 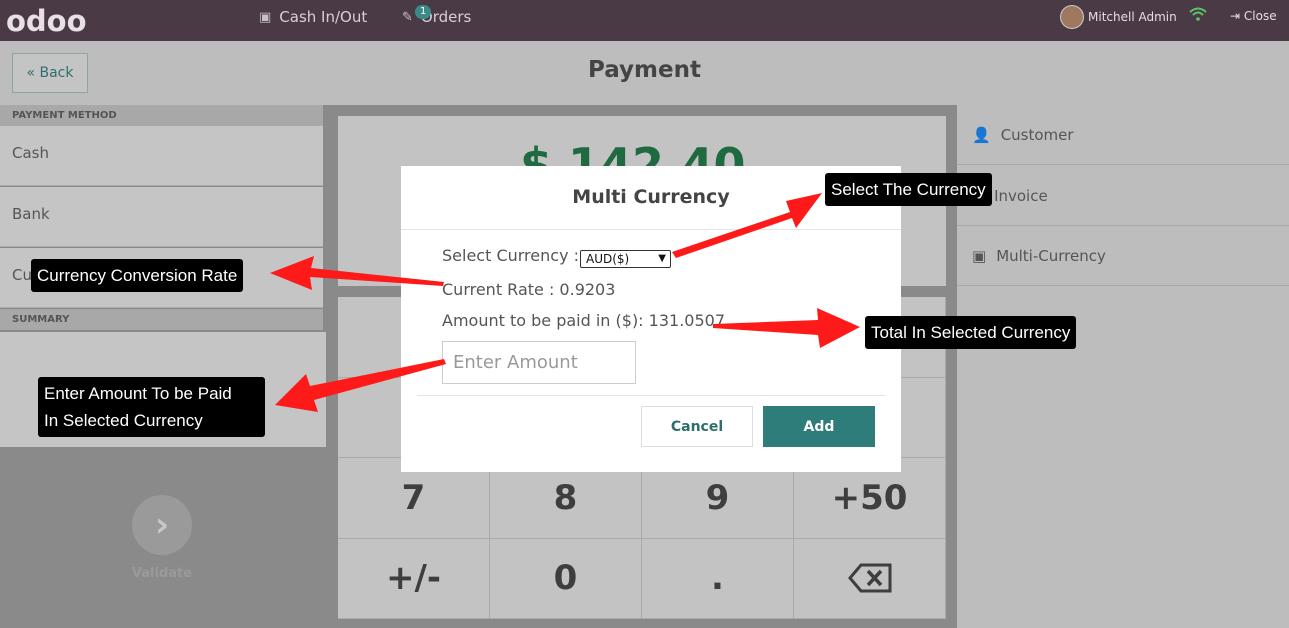 I want to click on arrow-conversion-rate, so click(x=357, y=273).